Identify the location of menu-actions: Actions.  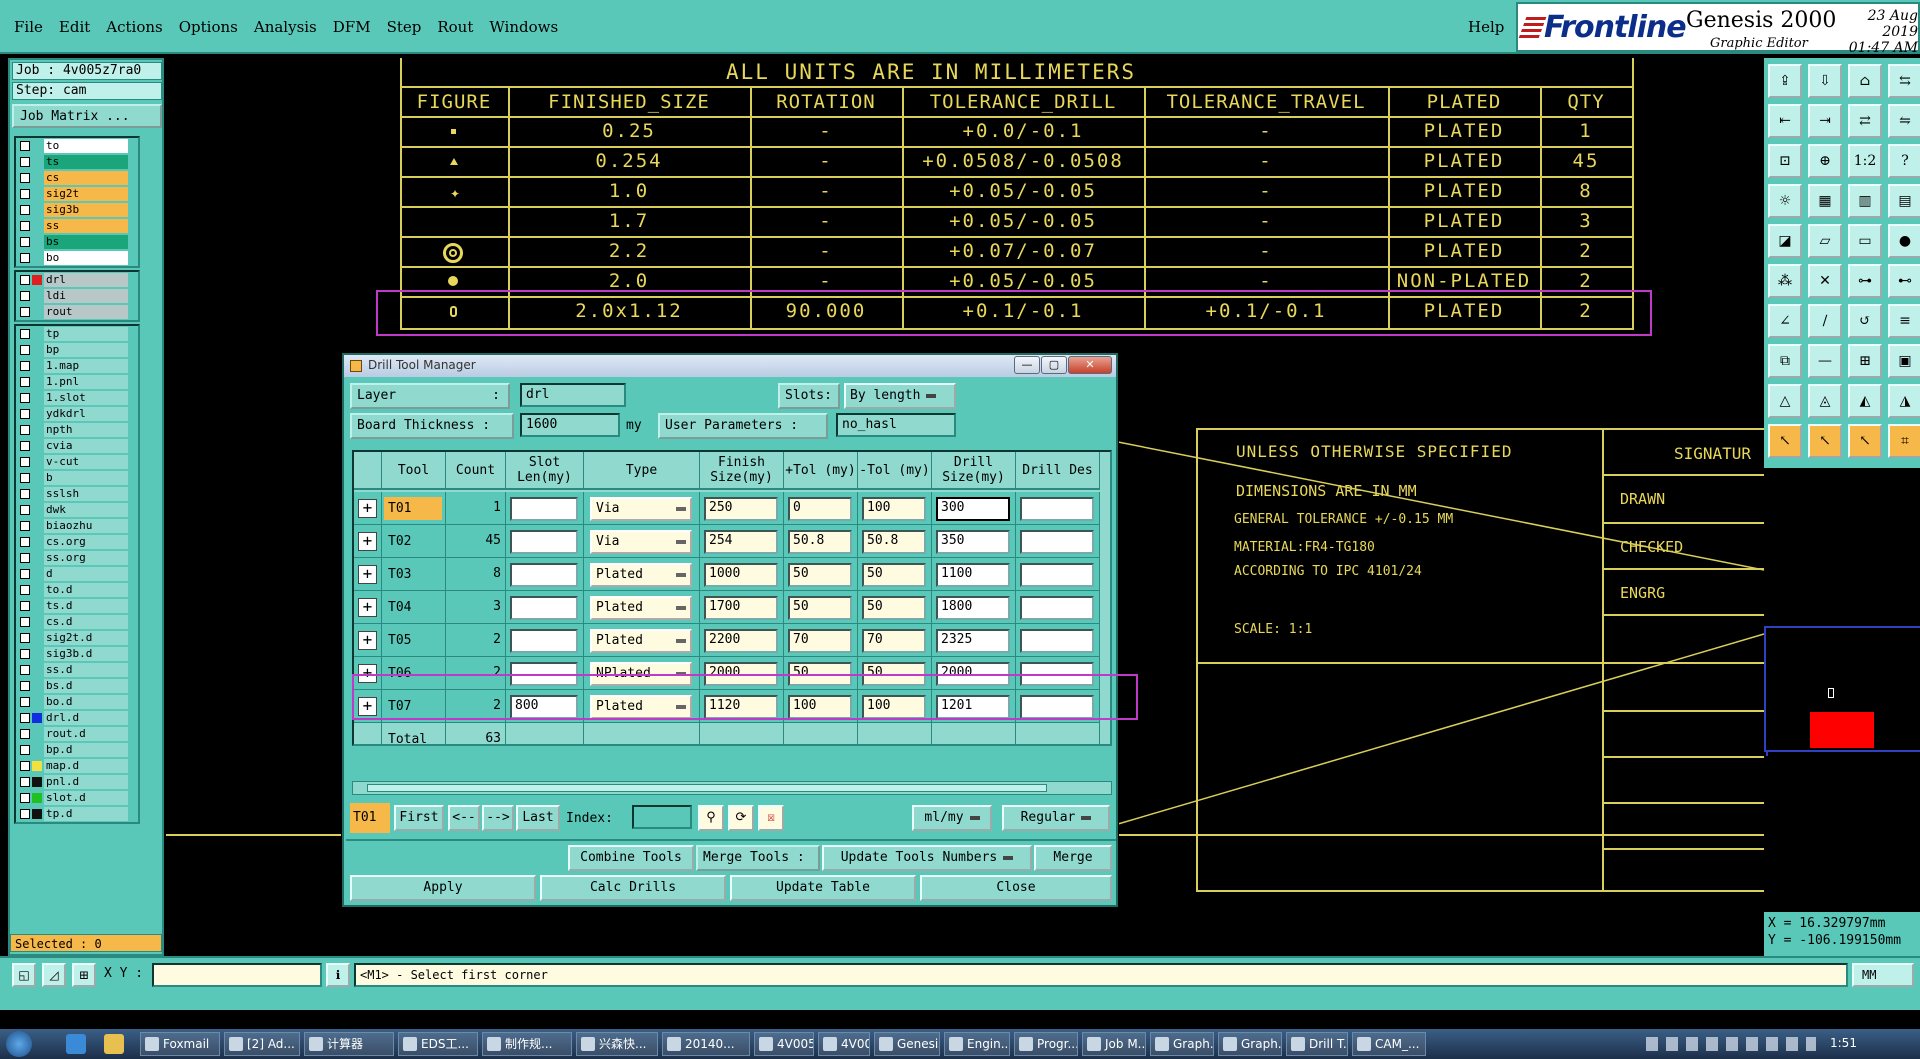
(134, 27).